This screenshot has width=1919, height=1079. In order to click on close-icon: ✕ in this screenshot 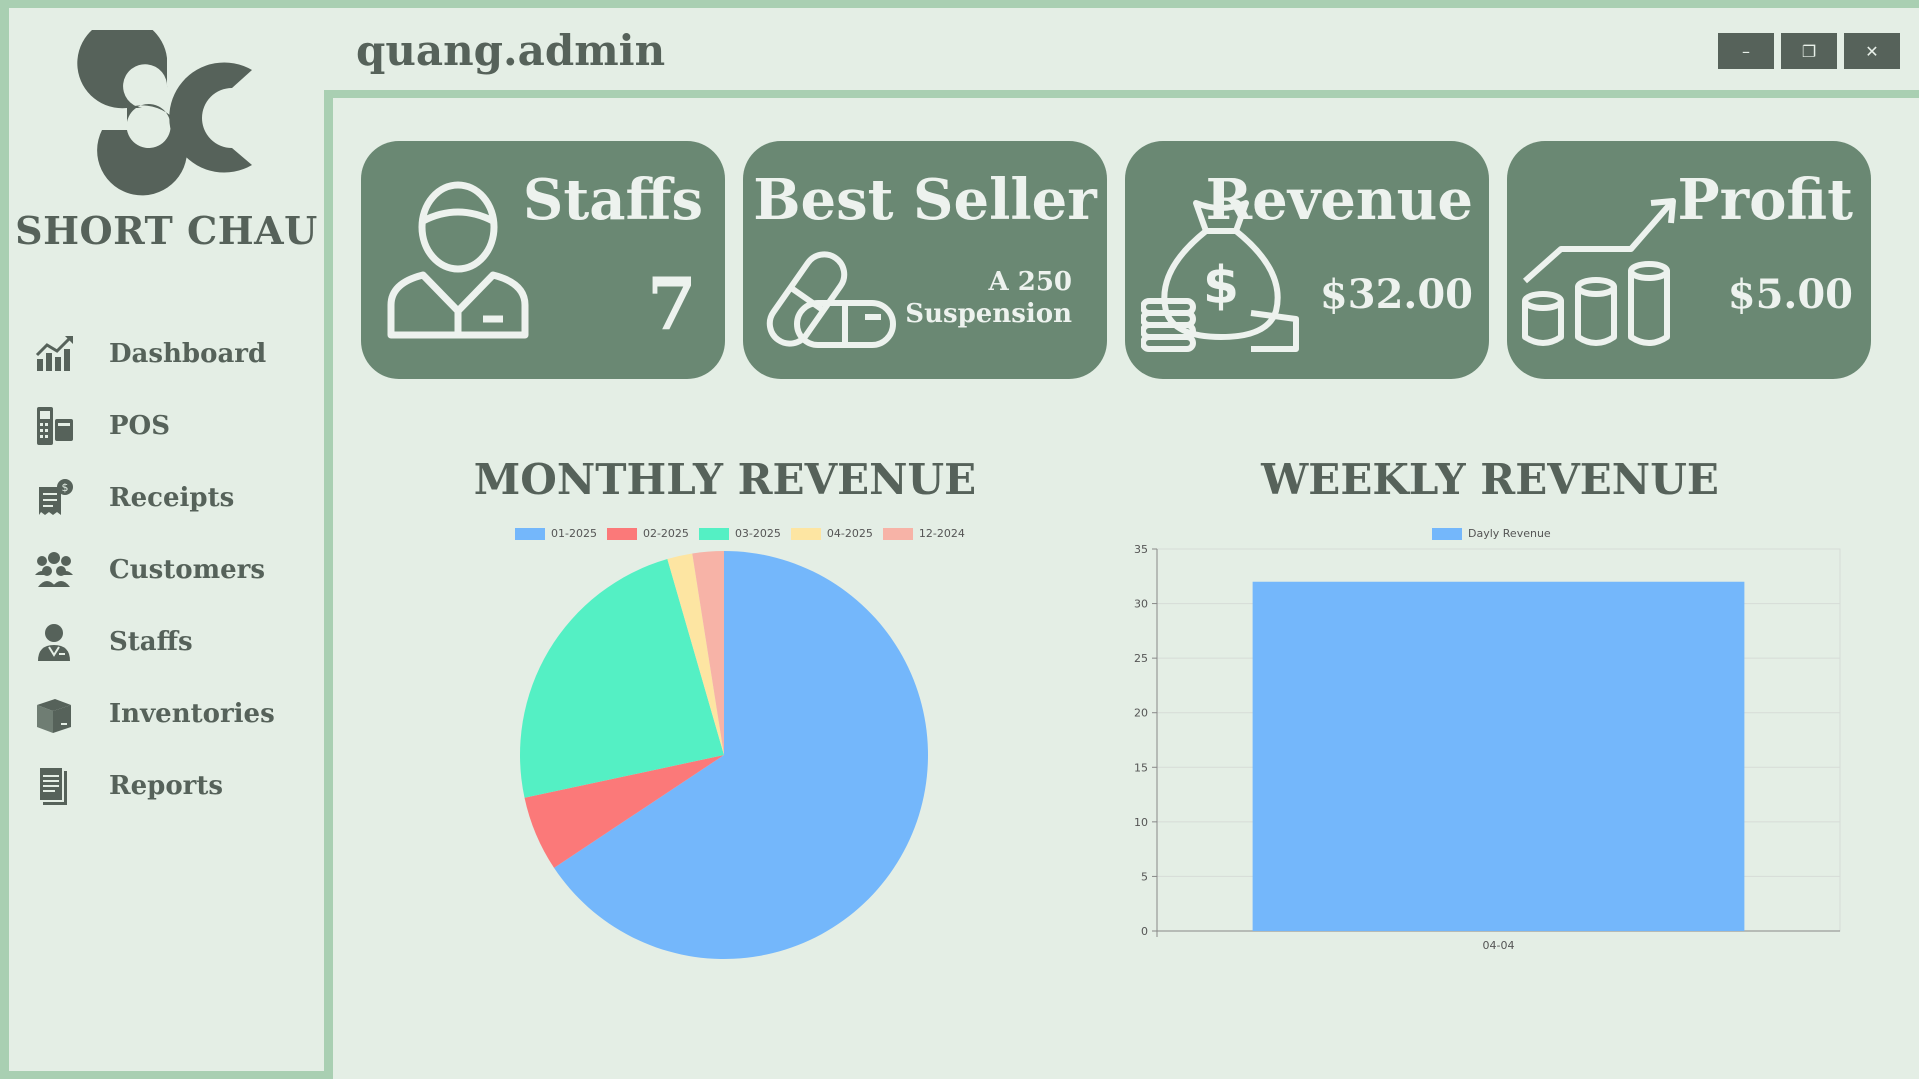, I will do `click(1872, 51)`.